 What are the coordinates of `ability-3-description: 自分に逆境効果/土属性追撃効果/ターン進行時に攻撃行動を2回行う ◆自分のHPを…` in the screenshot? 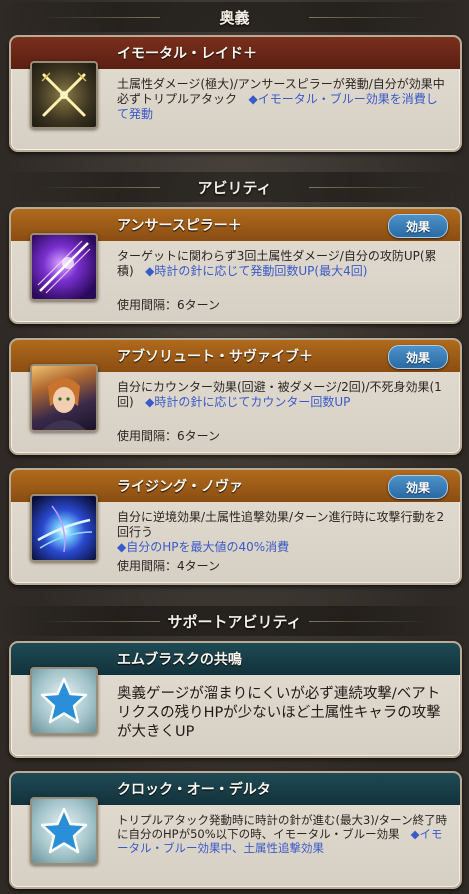 It's located at (282, 532).